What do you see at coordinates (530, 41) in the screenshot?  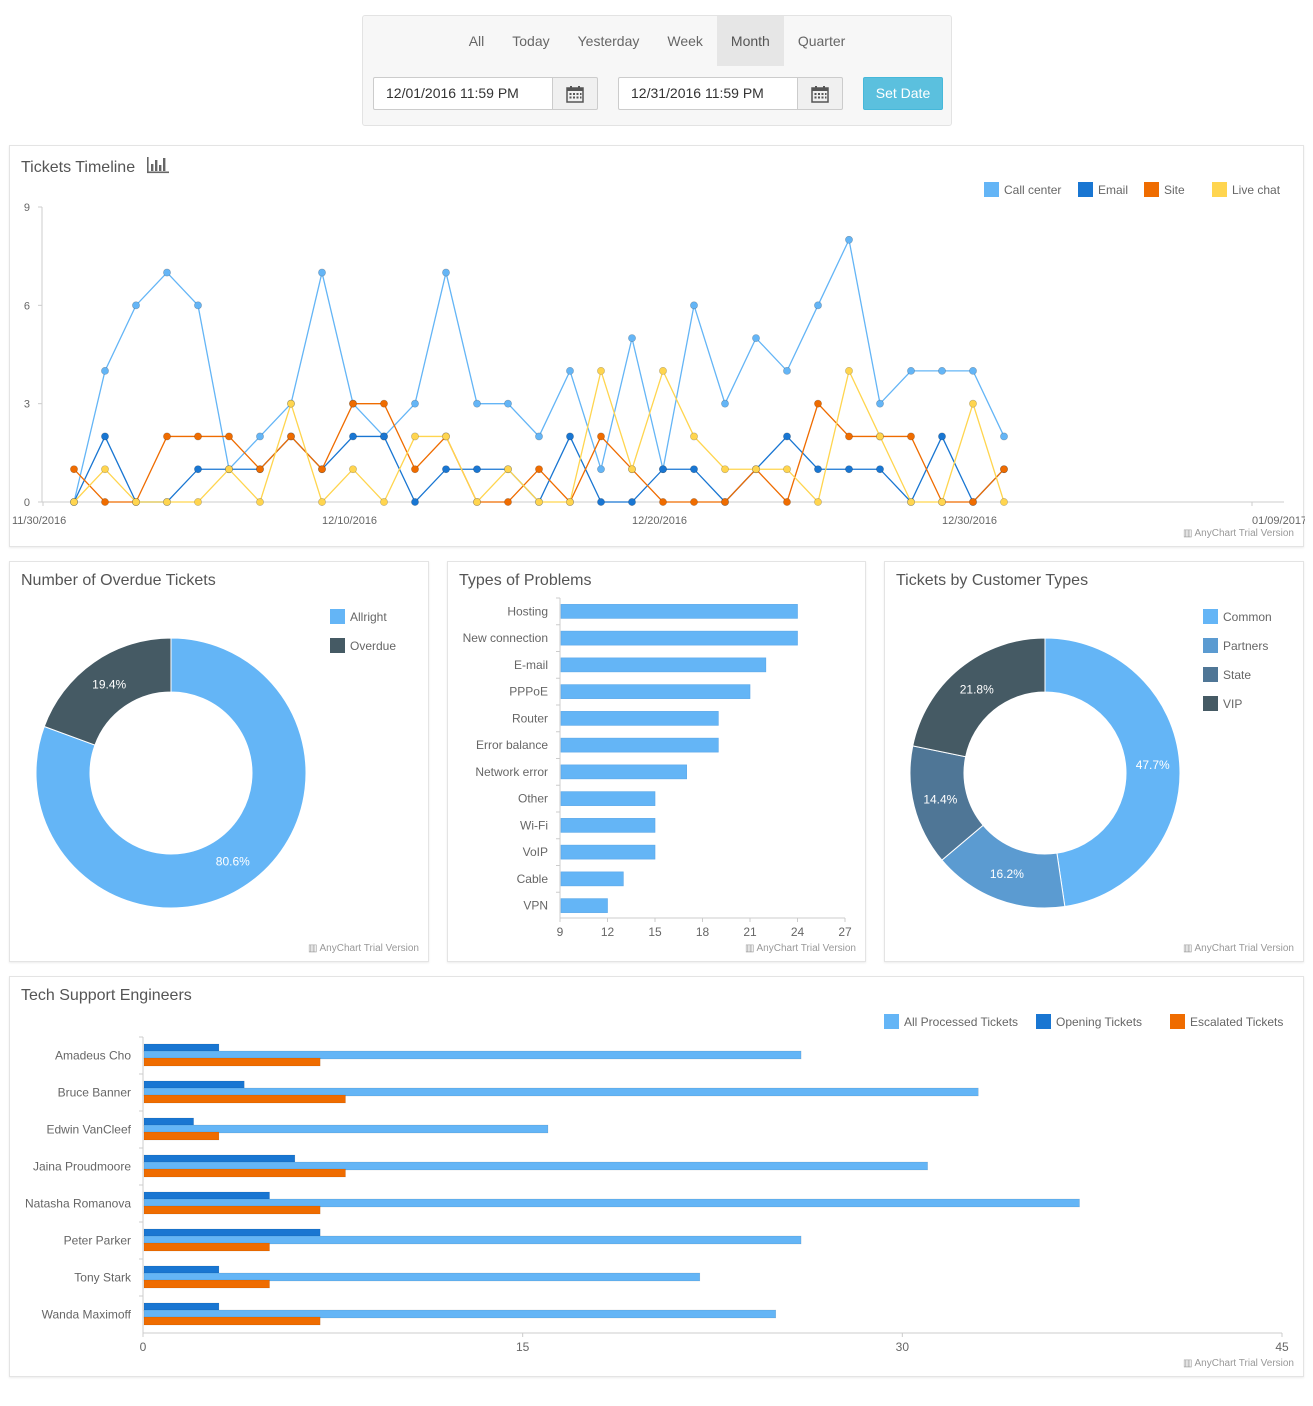 I see `tab-today: Today` at bounding box center [530, 41].